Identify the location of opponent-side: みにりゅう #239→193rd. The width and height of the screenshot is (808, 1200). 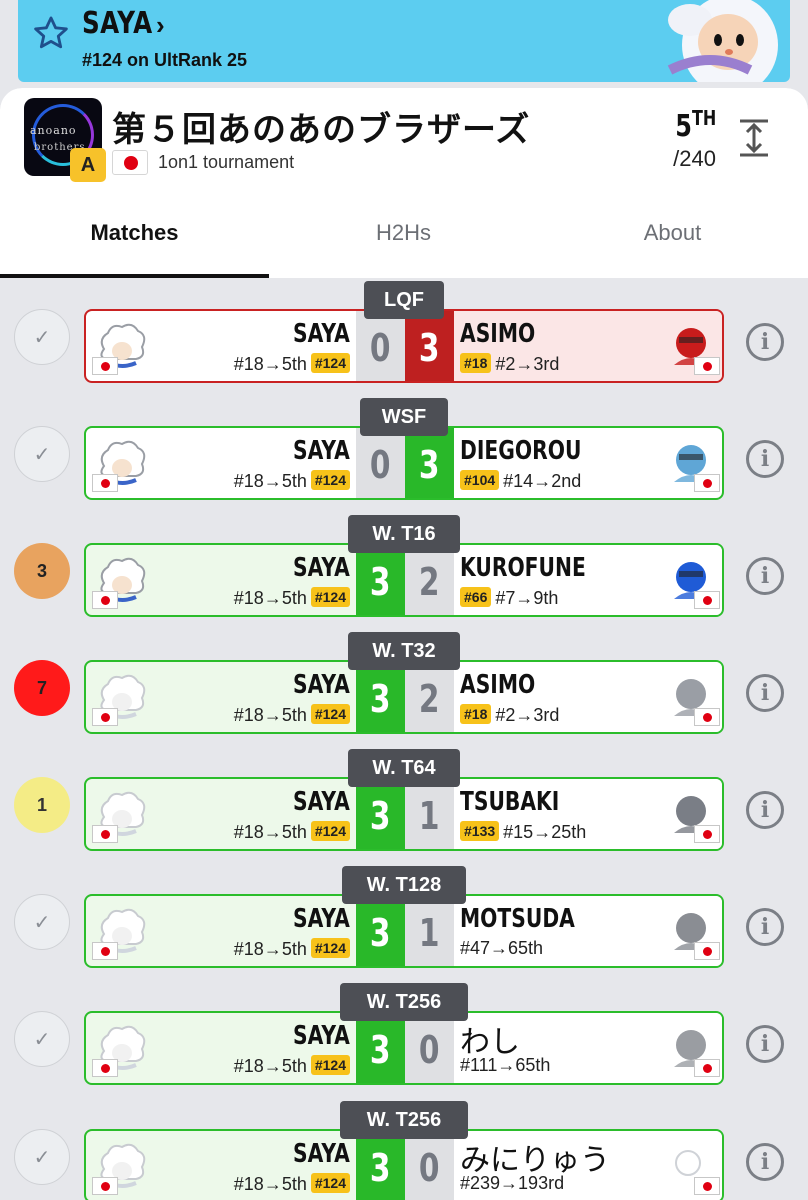
(588, 1165).